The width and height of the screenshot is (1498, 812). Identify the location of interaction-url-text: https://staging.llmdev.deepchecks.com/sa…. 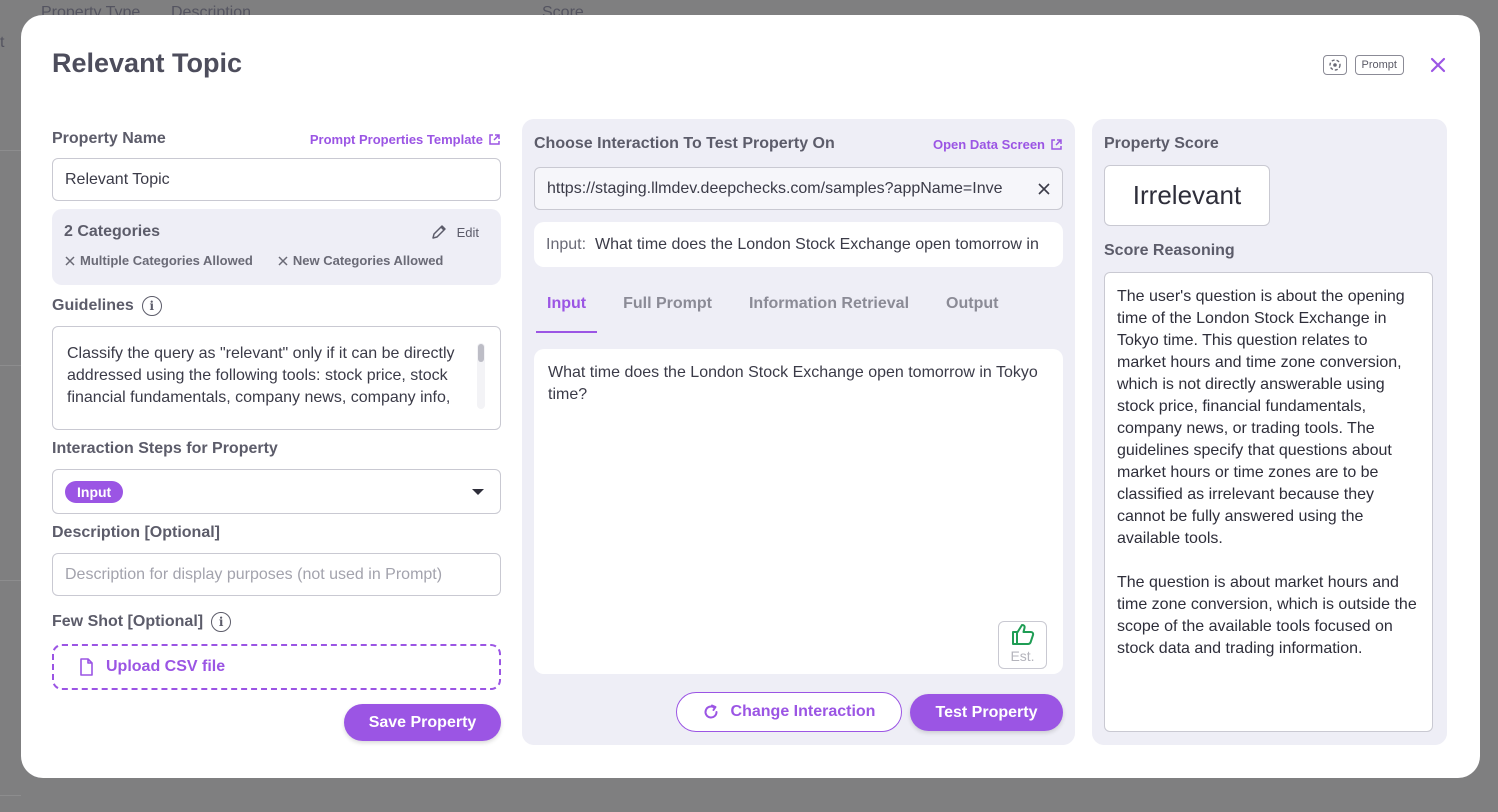
(775, 188).